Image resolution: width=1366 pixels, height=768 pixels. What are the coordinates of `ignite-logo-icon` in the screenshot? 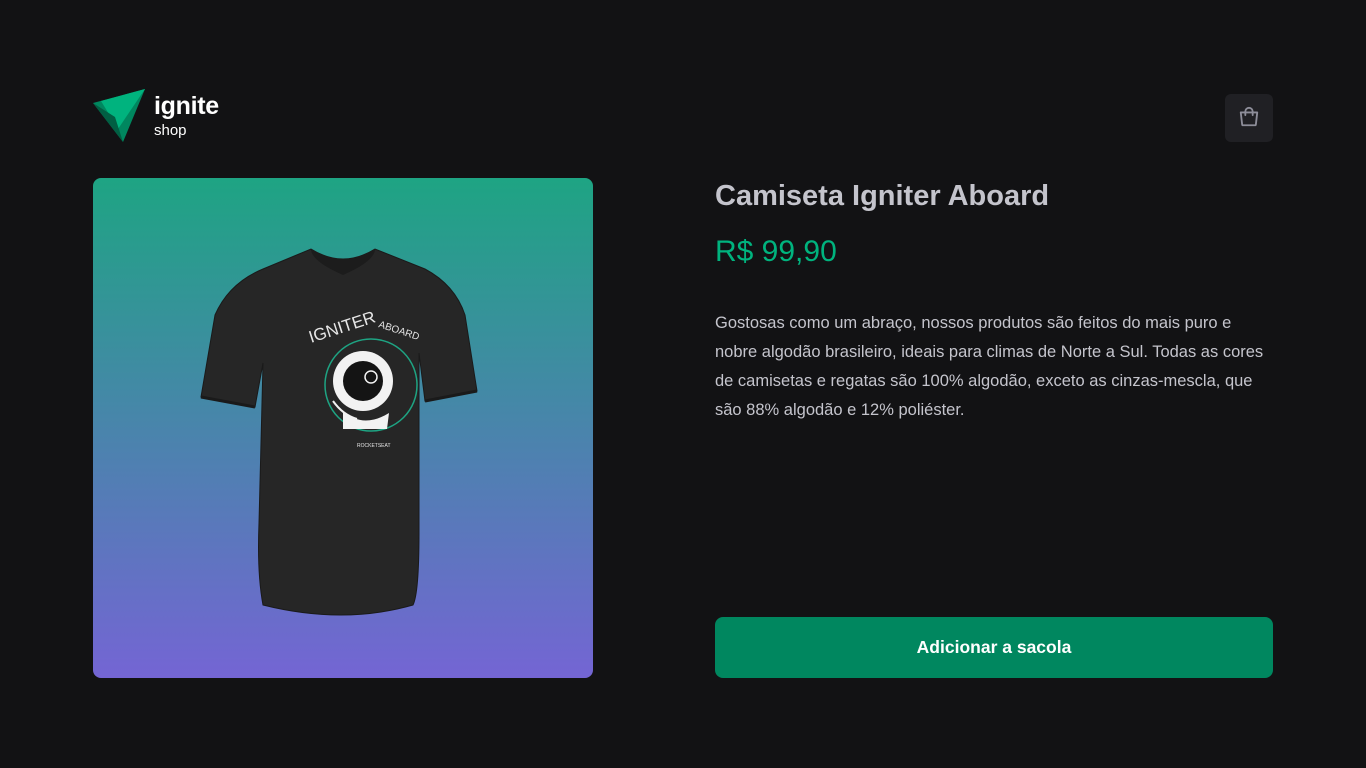 It's located at (119, 115).